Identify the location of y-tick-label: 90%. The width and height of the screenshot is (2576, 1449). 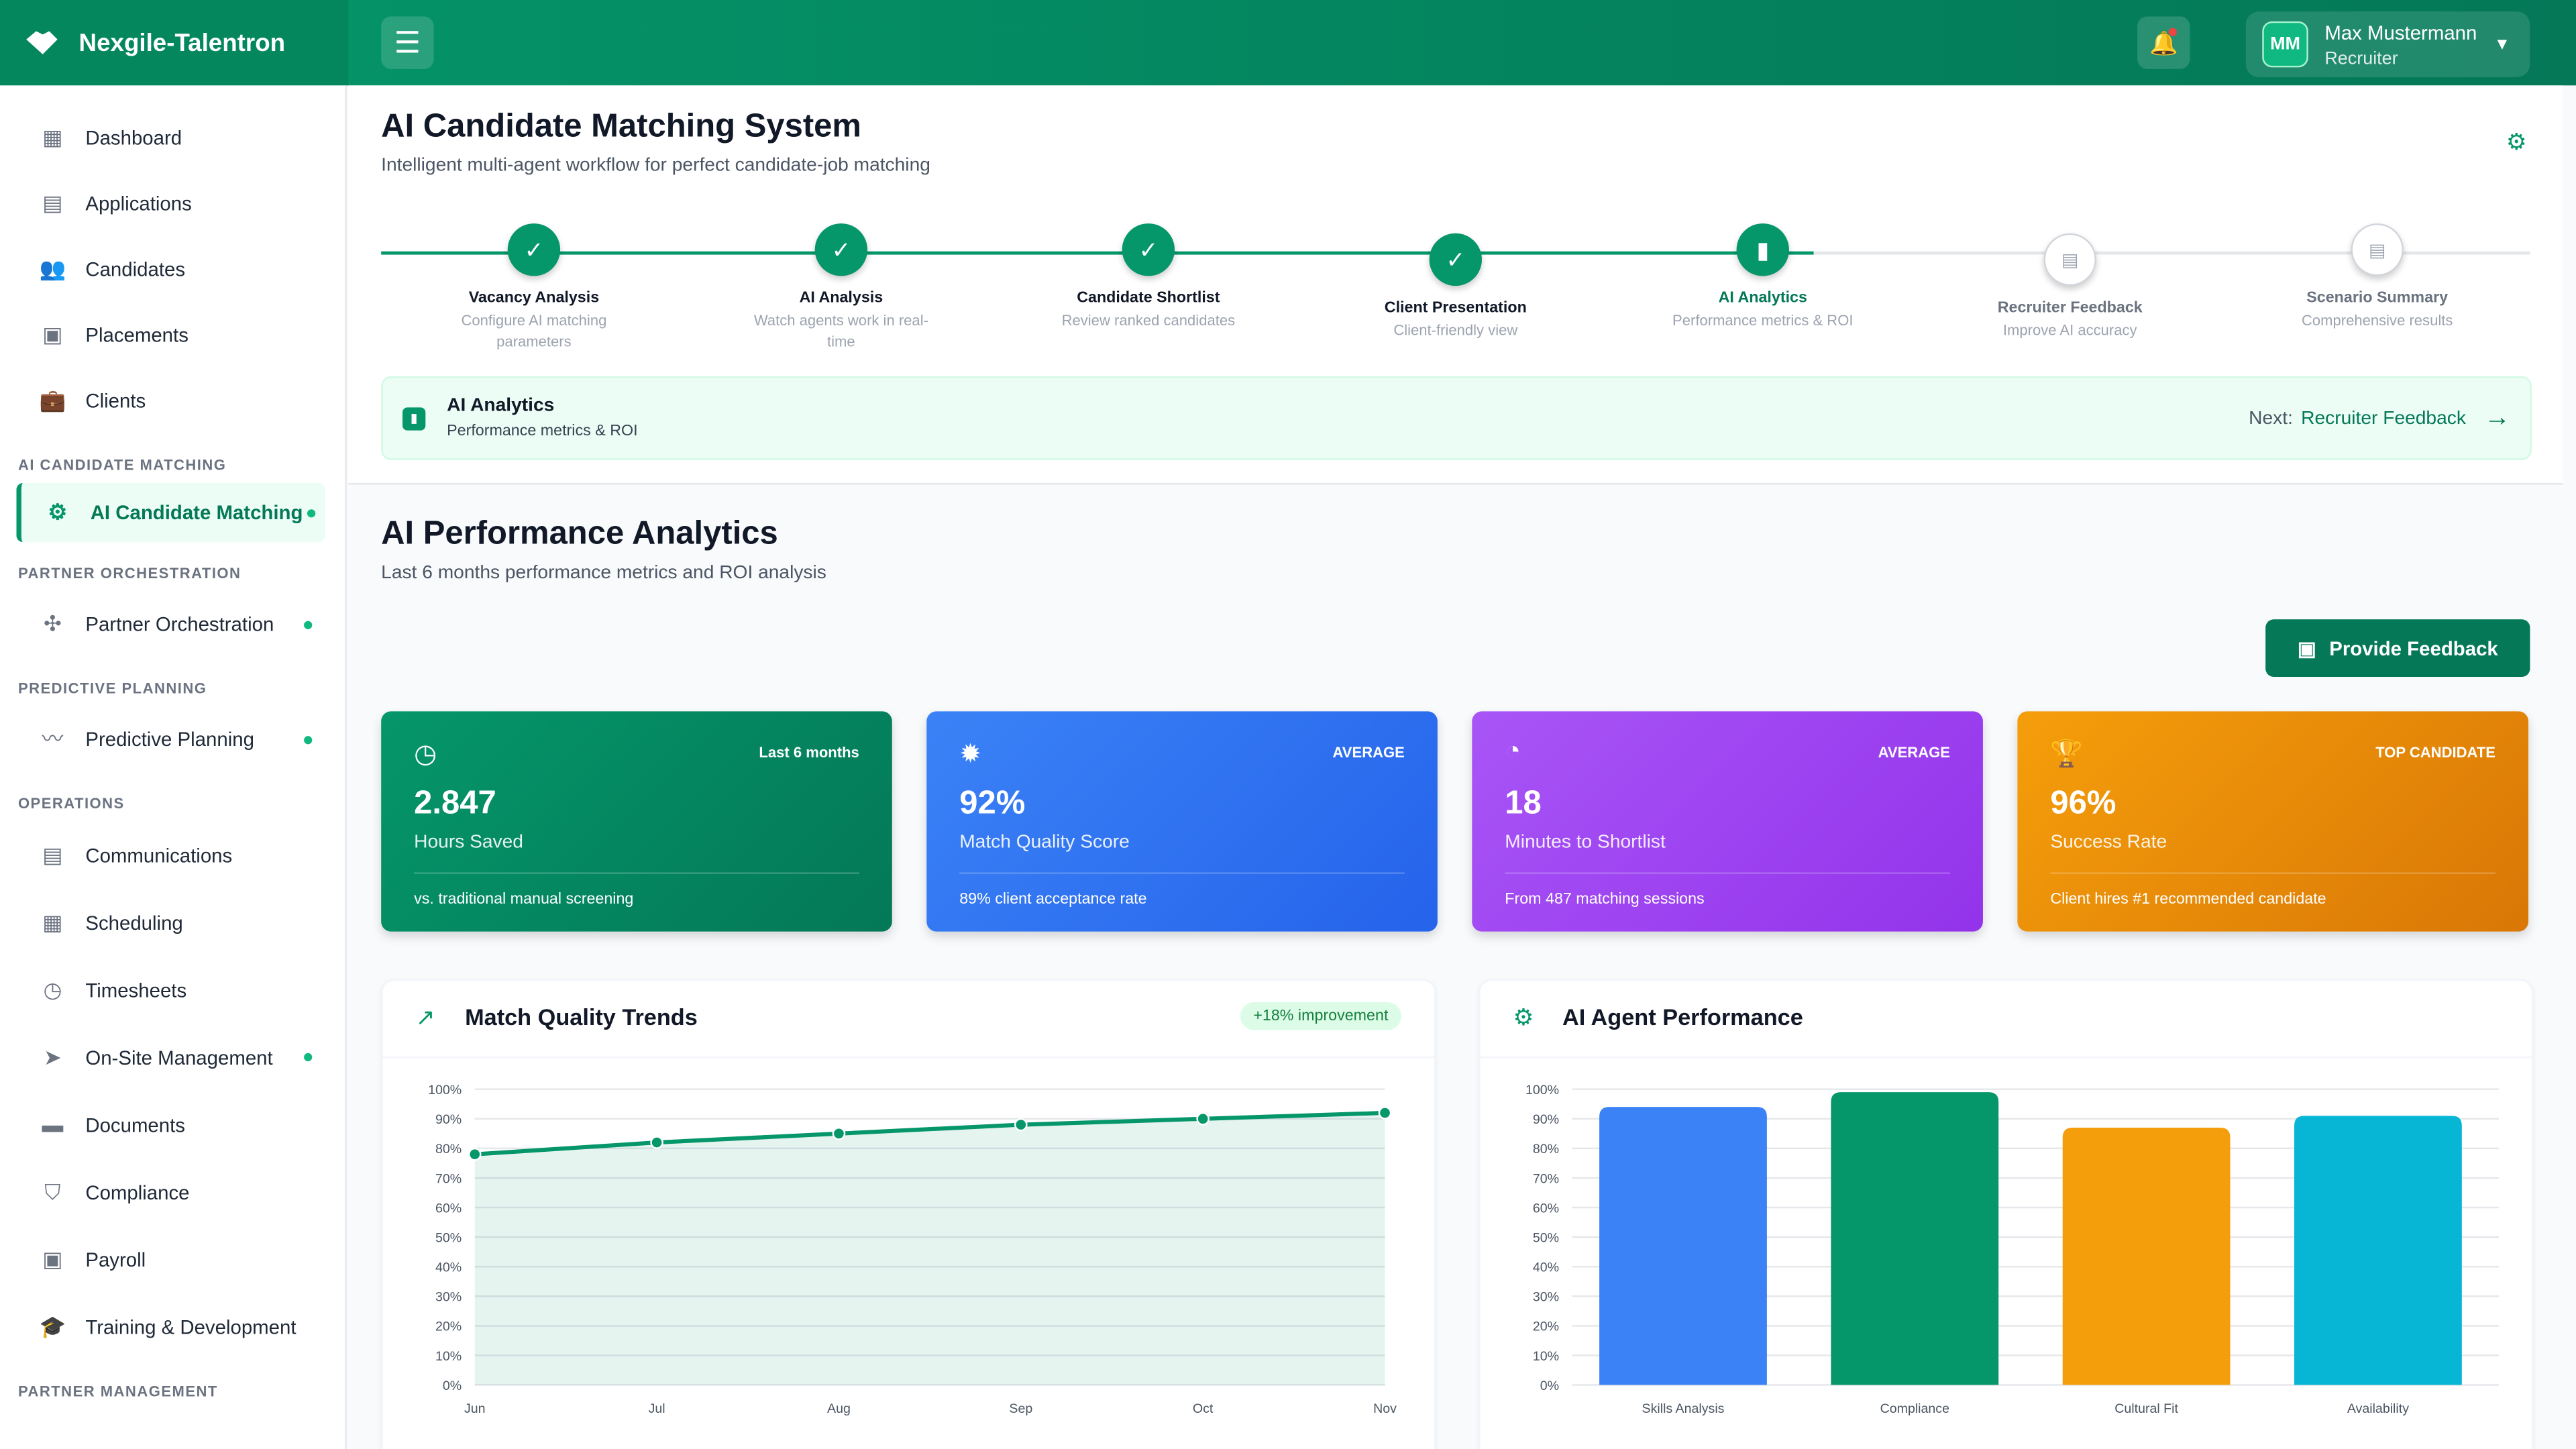
(448, 1119).